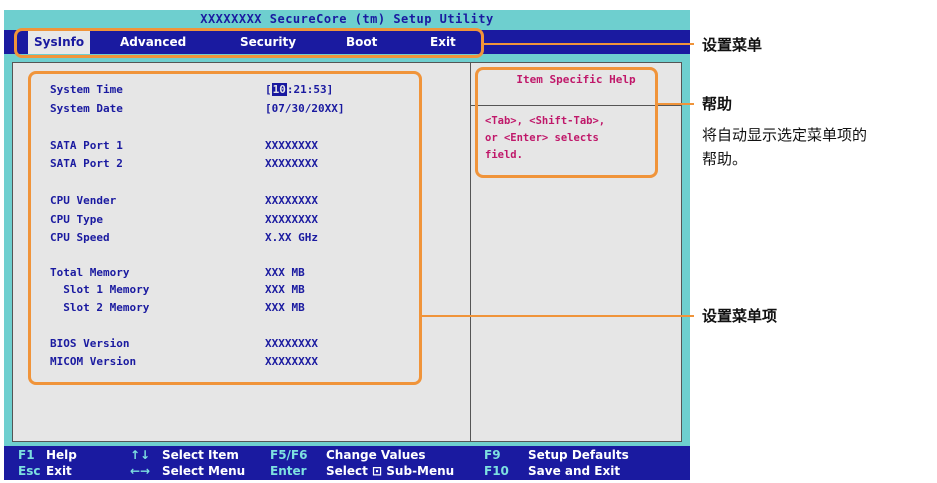  I want to click on key-esc: Esc, so click(29, 471).